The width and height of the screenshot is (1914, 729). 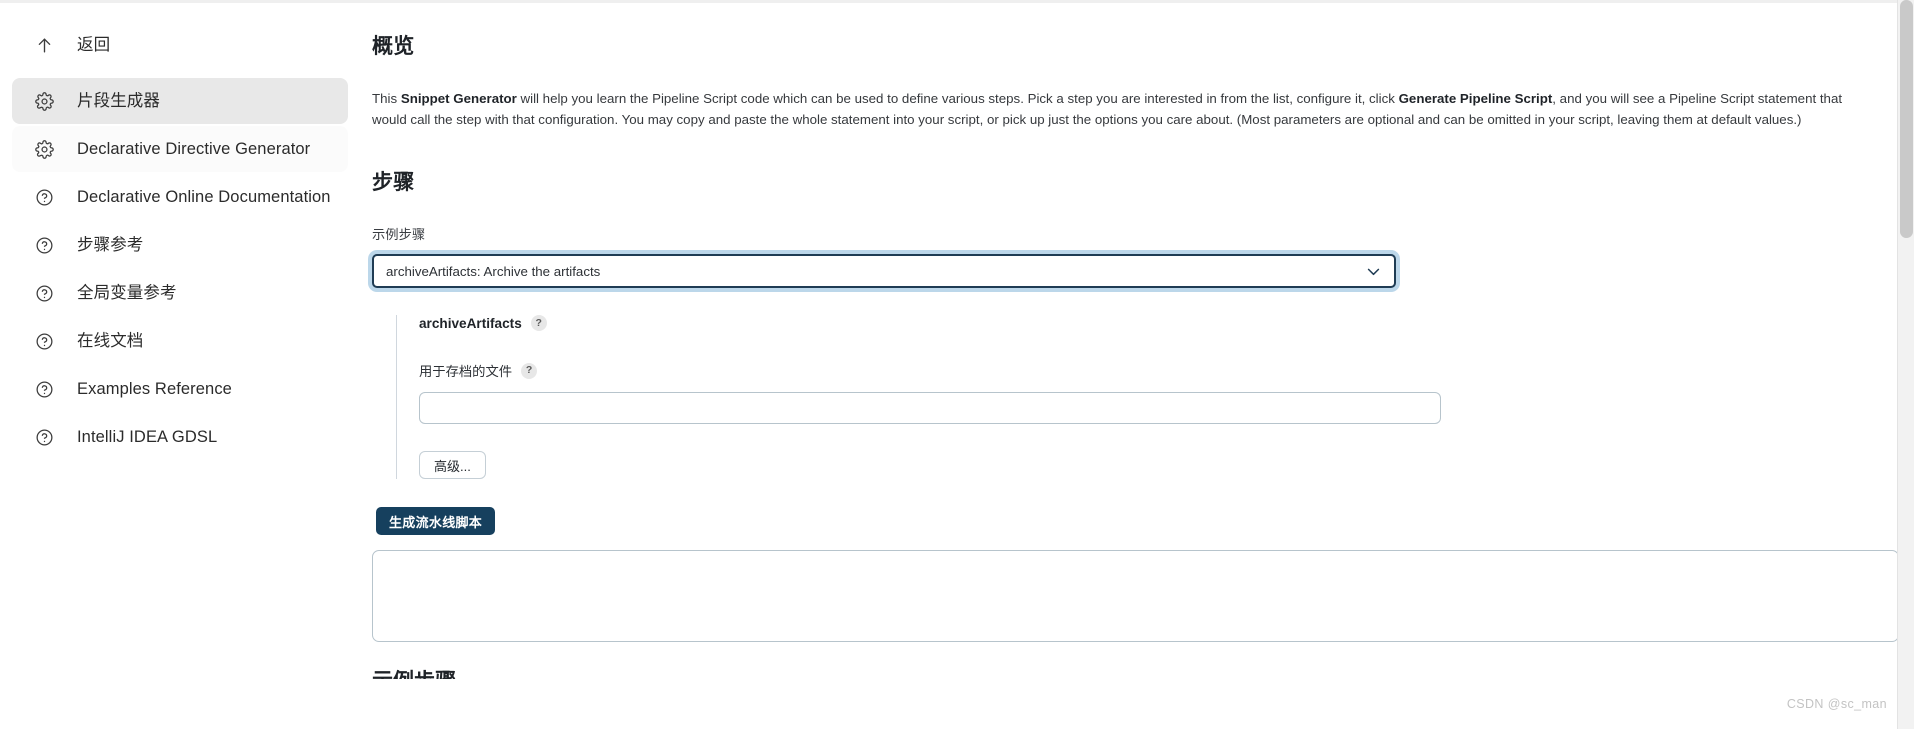 I want to click on sample-step-select: archiveArtifacts: Archive the artifacts, so click(x=884, y=271).